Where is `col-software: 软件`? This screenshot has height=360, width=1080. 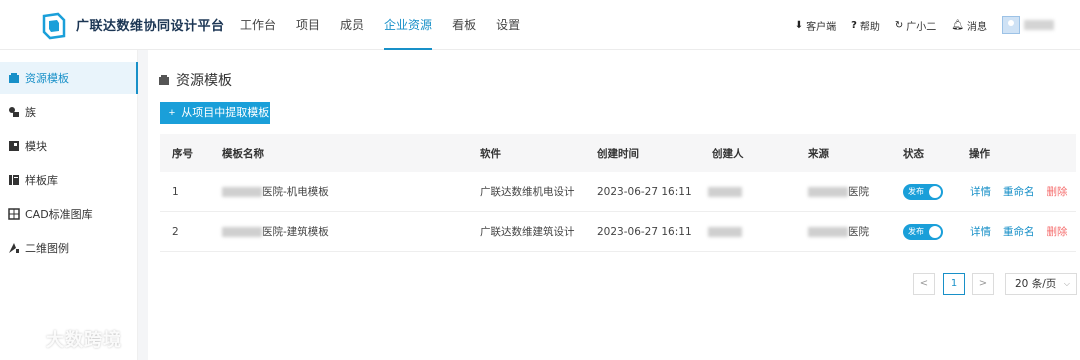
col-software: 软件 is located at coordinates (490, 153).